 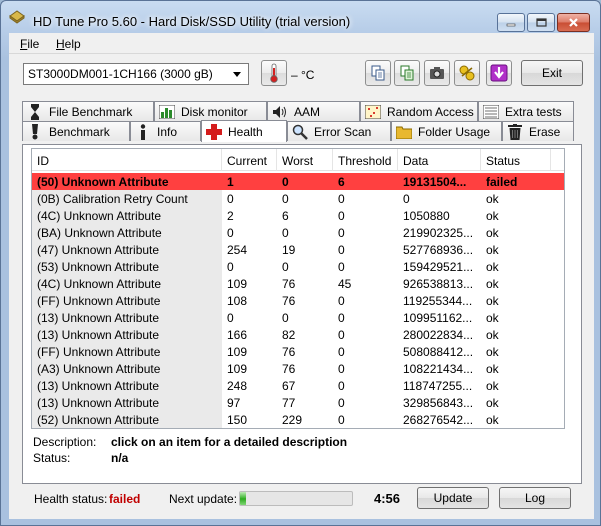 What do you see at coordinates (339, 131) in the screenshot?
I see `tab-error-scan: Error Scan` at bounding box center [339, 131].